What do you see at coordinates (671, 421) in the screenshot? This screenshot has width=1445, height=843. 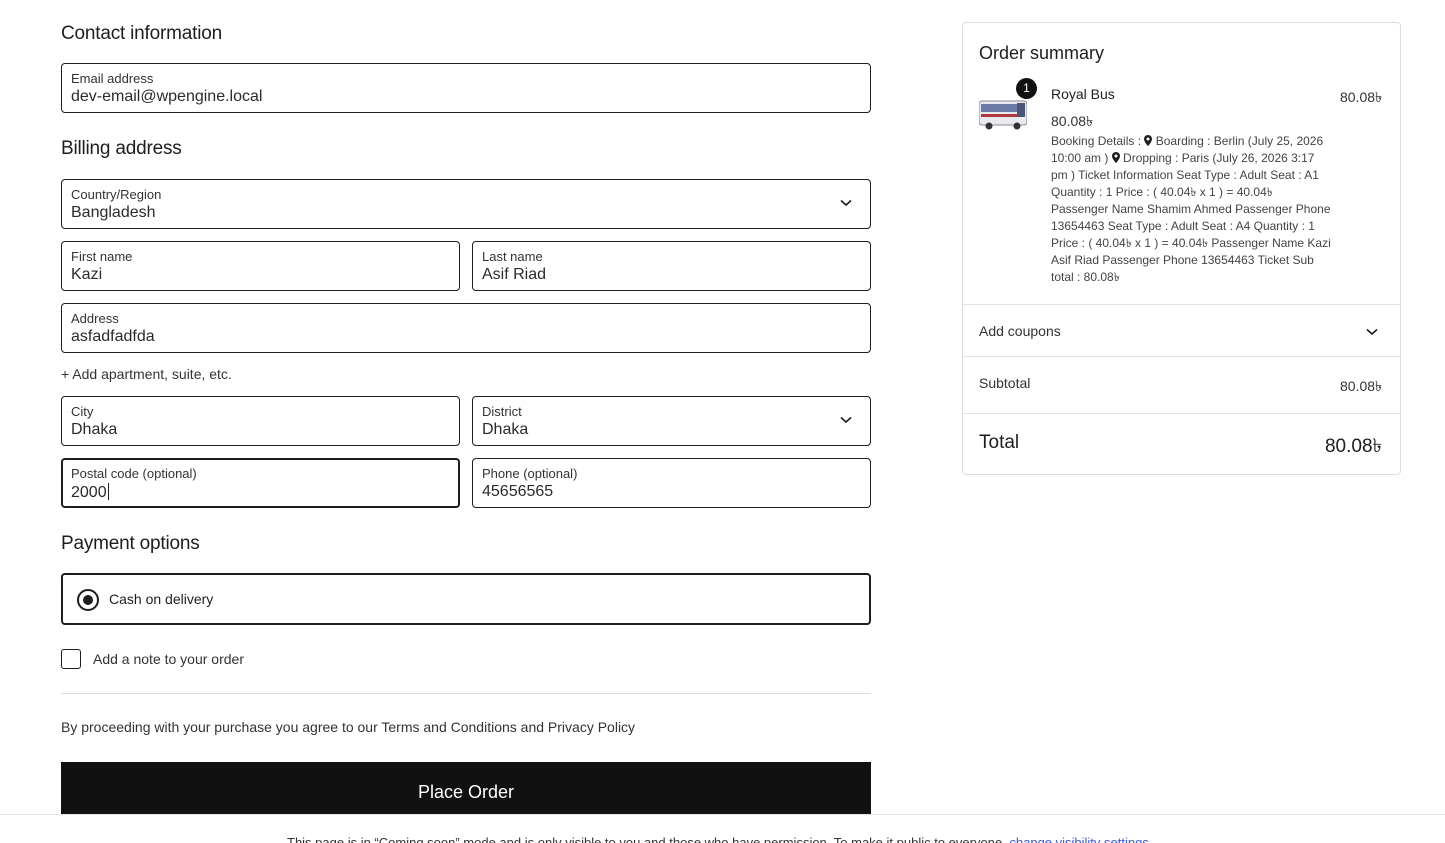 I see `district-select: District Dhaka` at bounding box center [671, 421].